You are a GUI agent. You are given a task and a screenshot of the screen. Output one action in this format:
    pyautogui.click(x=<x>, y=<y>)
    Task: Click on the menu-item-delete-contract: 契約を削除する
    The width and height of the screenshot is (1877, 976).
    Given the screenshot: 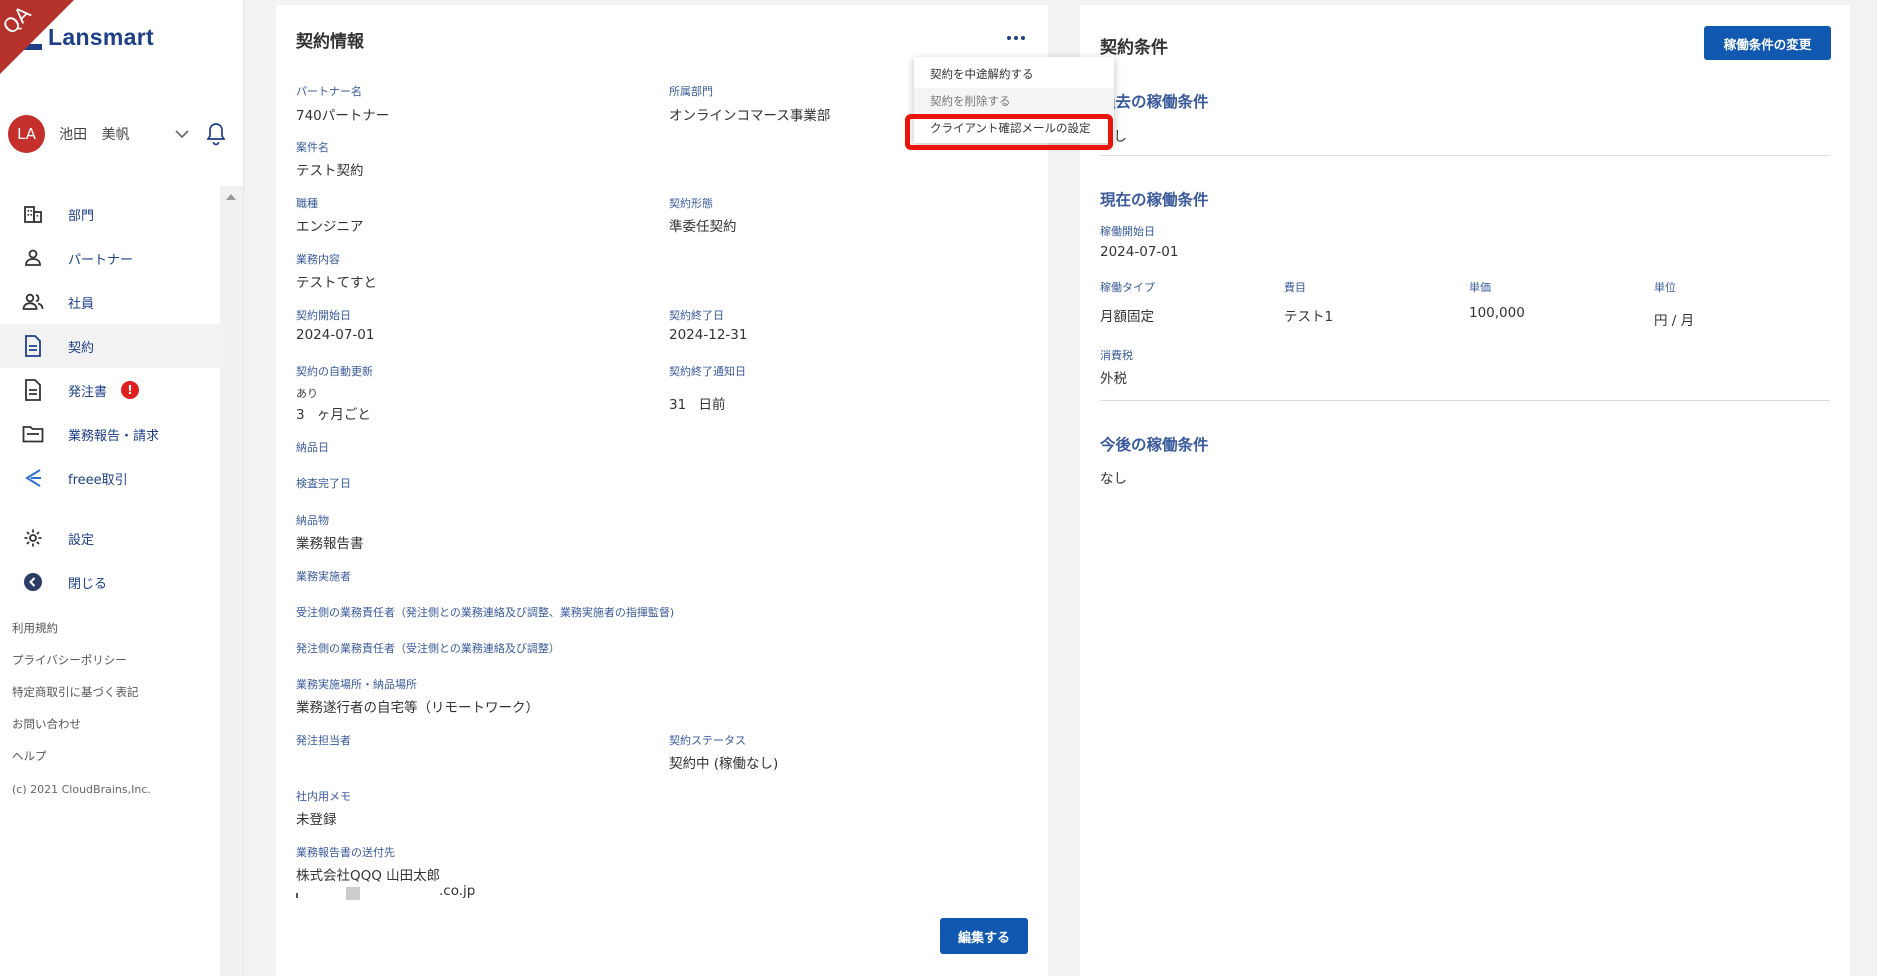 What is the action you would take?
    pyautogui.click(x=1014, y=101)
    